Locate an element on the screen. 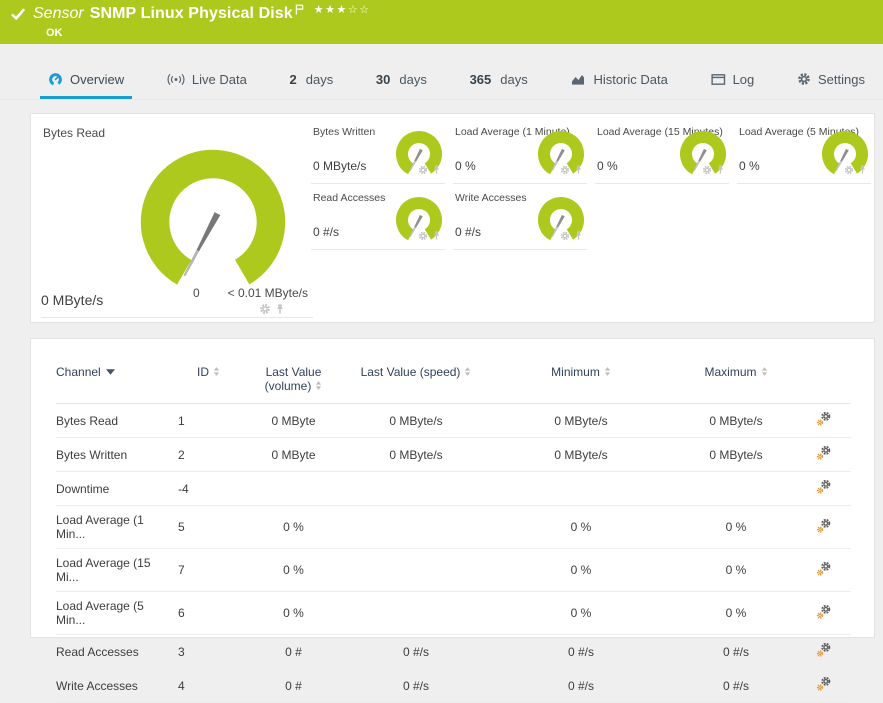  tab-log: Log is located at coordinates (733, 80).